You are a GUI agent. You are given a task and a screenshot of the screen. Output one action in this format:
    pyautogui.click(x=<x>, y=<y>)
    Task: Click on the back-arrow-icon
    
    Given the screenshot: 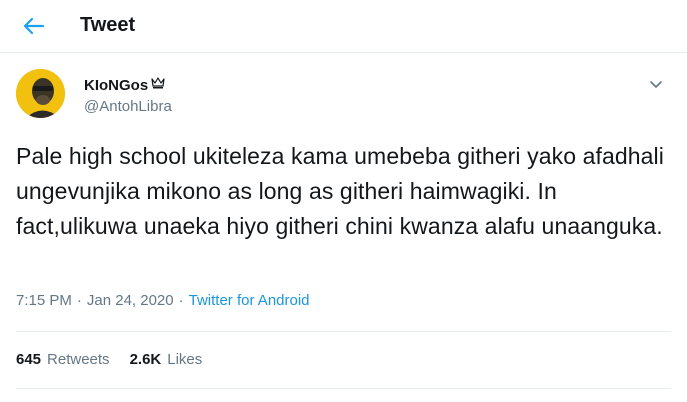 What is the action you would take?
    pyautogui.click(x=34, y=26)
    